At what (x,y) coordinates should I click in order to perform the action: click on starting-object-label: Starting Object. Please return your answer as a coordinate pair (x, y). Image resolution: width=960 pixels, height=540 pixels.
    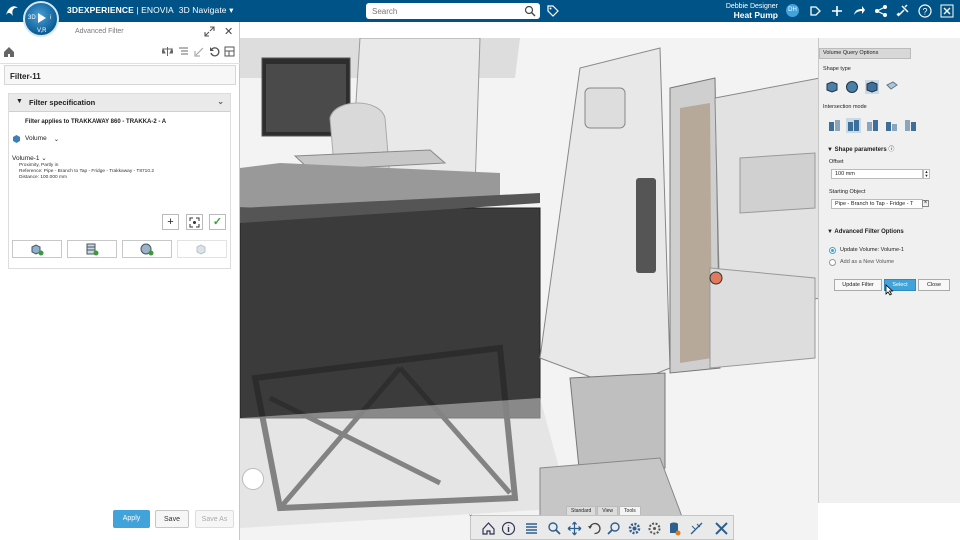
    Looking at the image, I should click on (847, 192).